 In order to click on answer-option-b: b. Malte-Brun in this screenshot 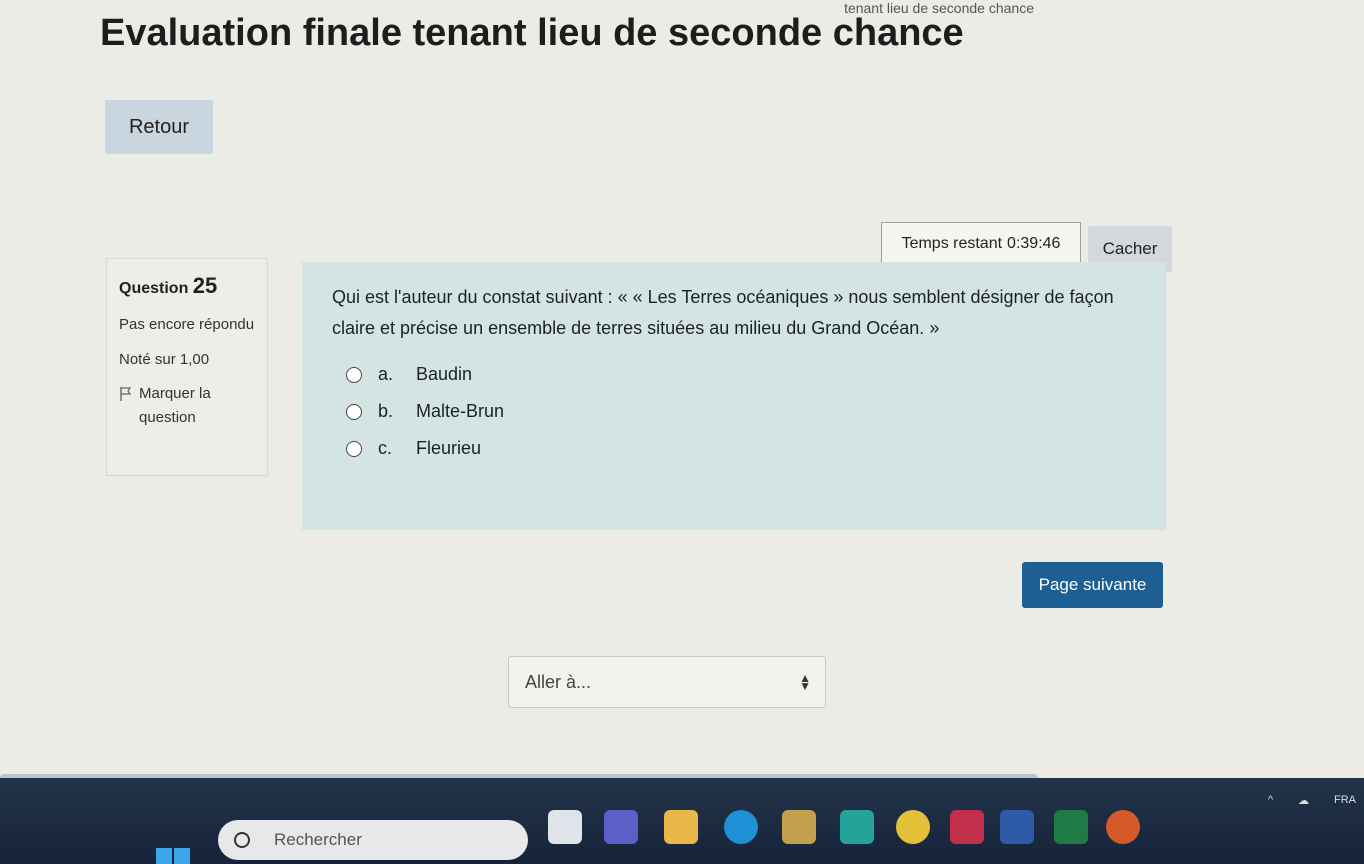, I will do `click(741, 411)`.